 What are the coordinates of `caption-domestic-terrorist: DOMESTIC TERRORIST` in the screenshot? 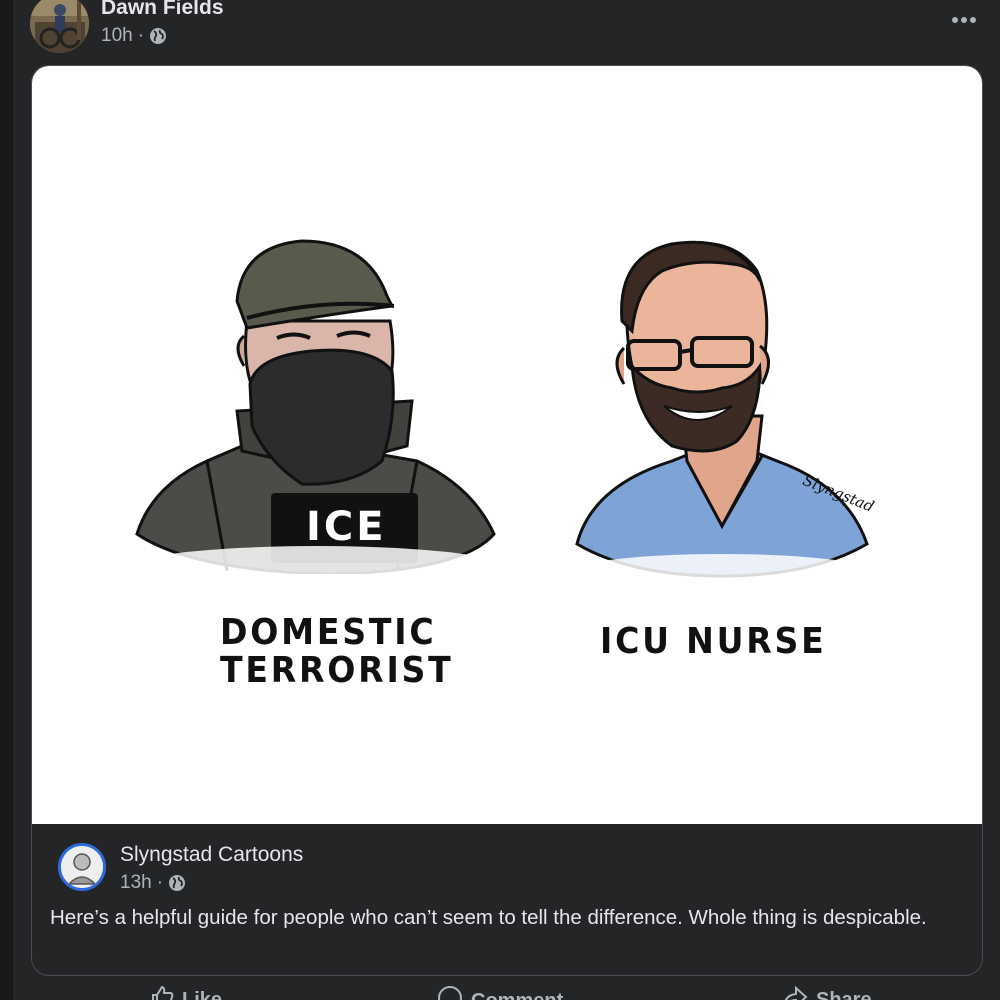 It's located at (336, 652).